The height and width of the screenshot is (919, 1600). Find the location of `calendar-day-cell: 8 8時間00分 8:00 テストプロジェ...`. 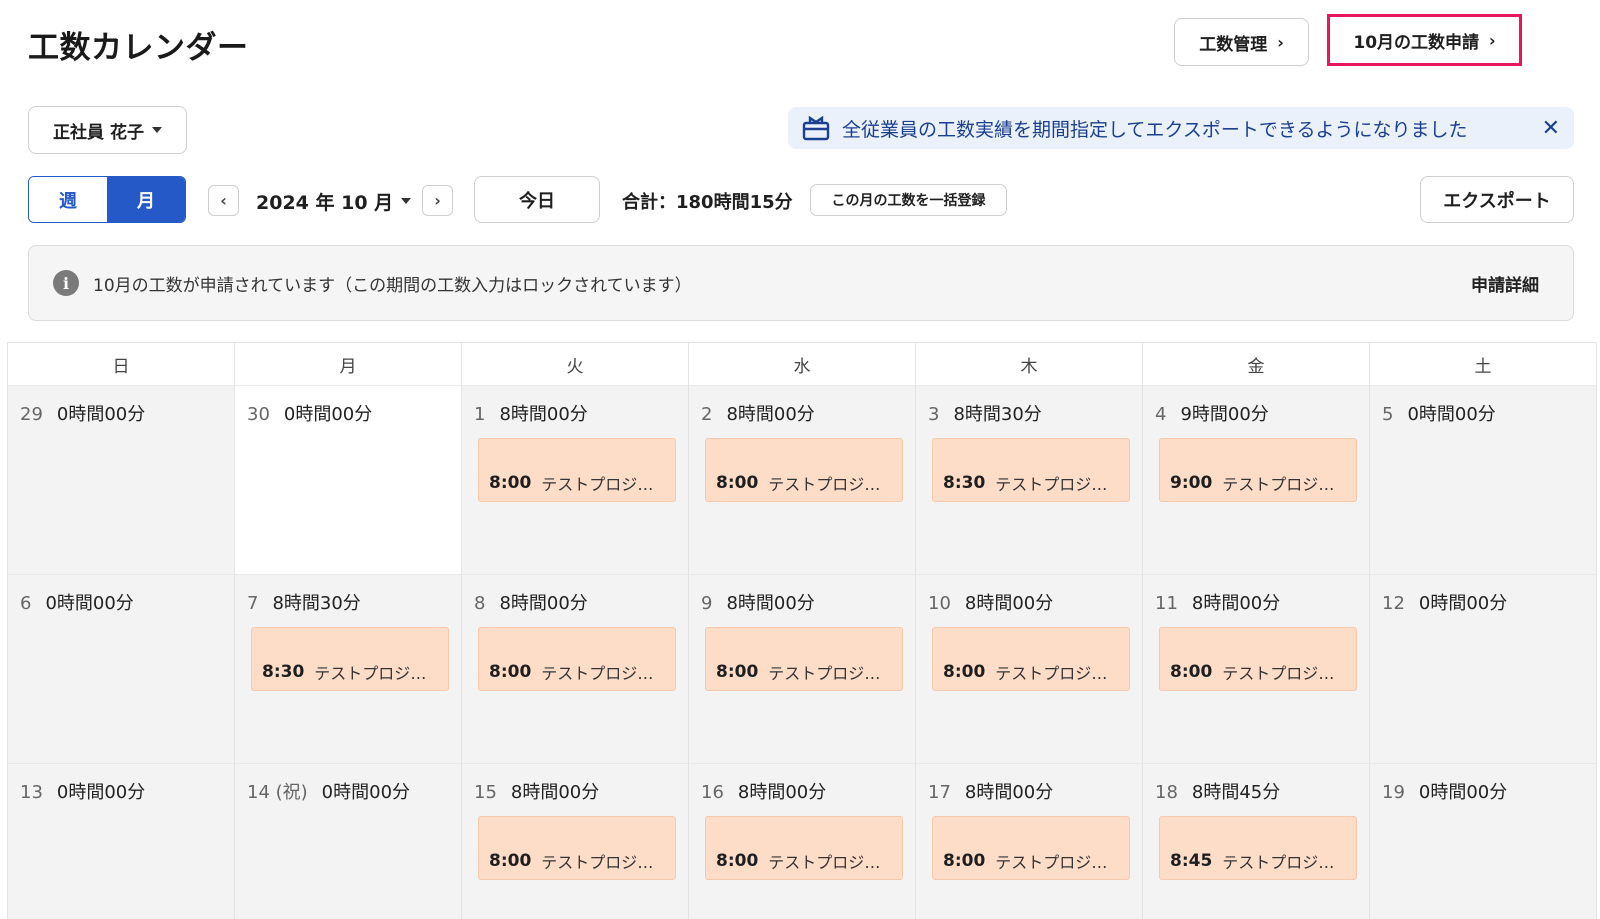

calendar-day-cell: 8 8時間00分 8:00 テストプロジェ... is located at coordinates (575, 668).